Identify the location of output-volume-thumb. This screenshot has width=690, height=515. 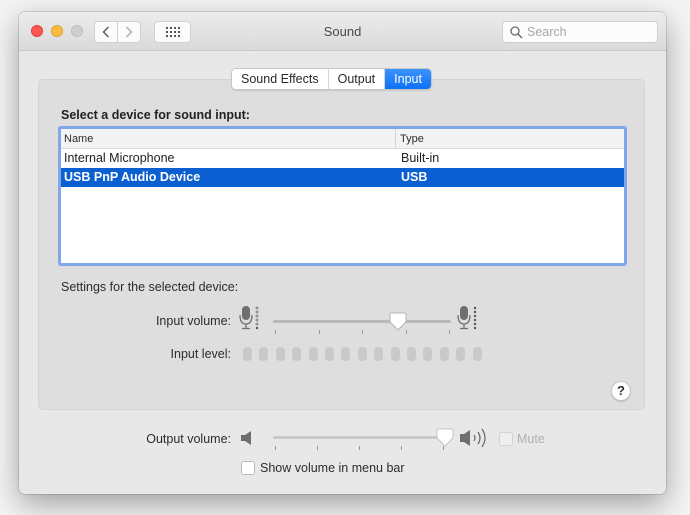
(445, 437).